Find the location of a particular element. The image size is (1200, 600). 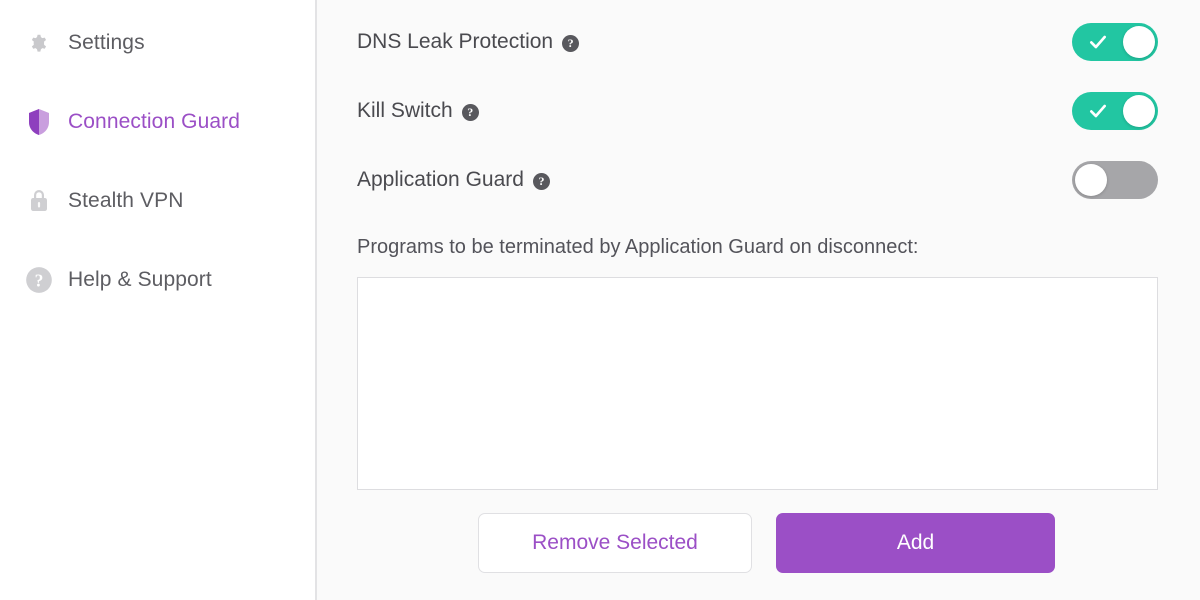

setting-label-group: Kill Switch ? is located at coordinates (418, 111).